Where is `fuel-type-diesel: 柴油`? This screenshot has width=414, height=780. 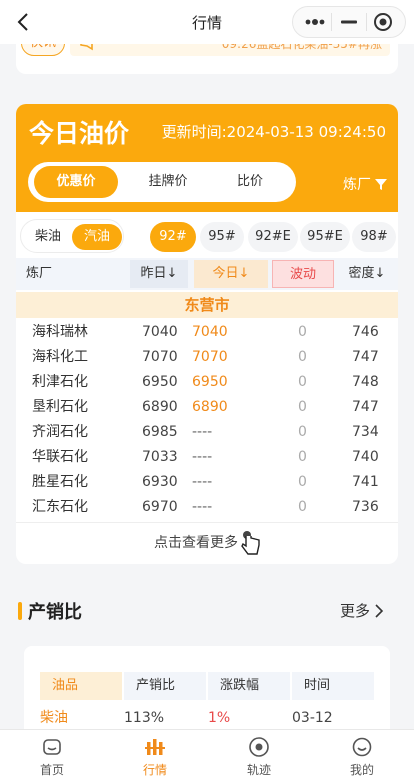 fuel-type-diesel: 柴油 is located at coordinates (48, 237).